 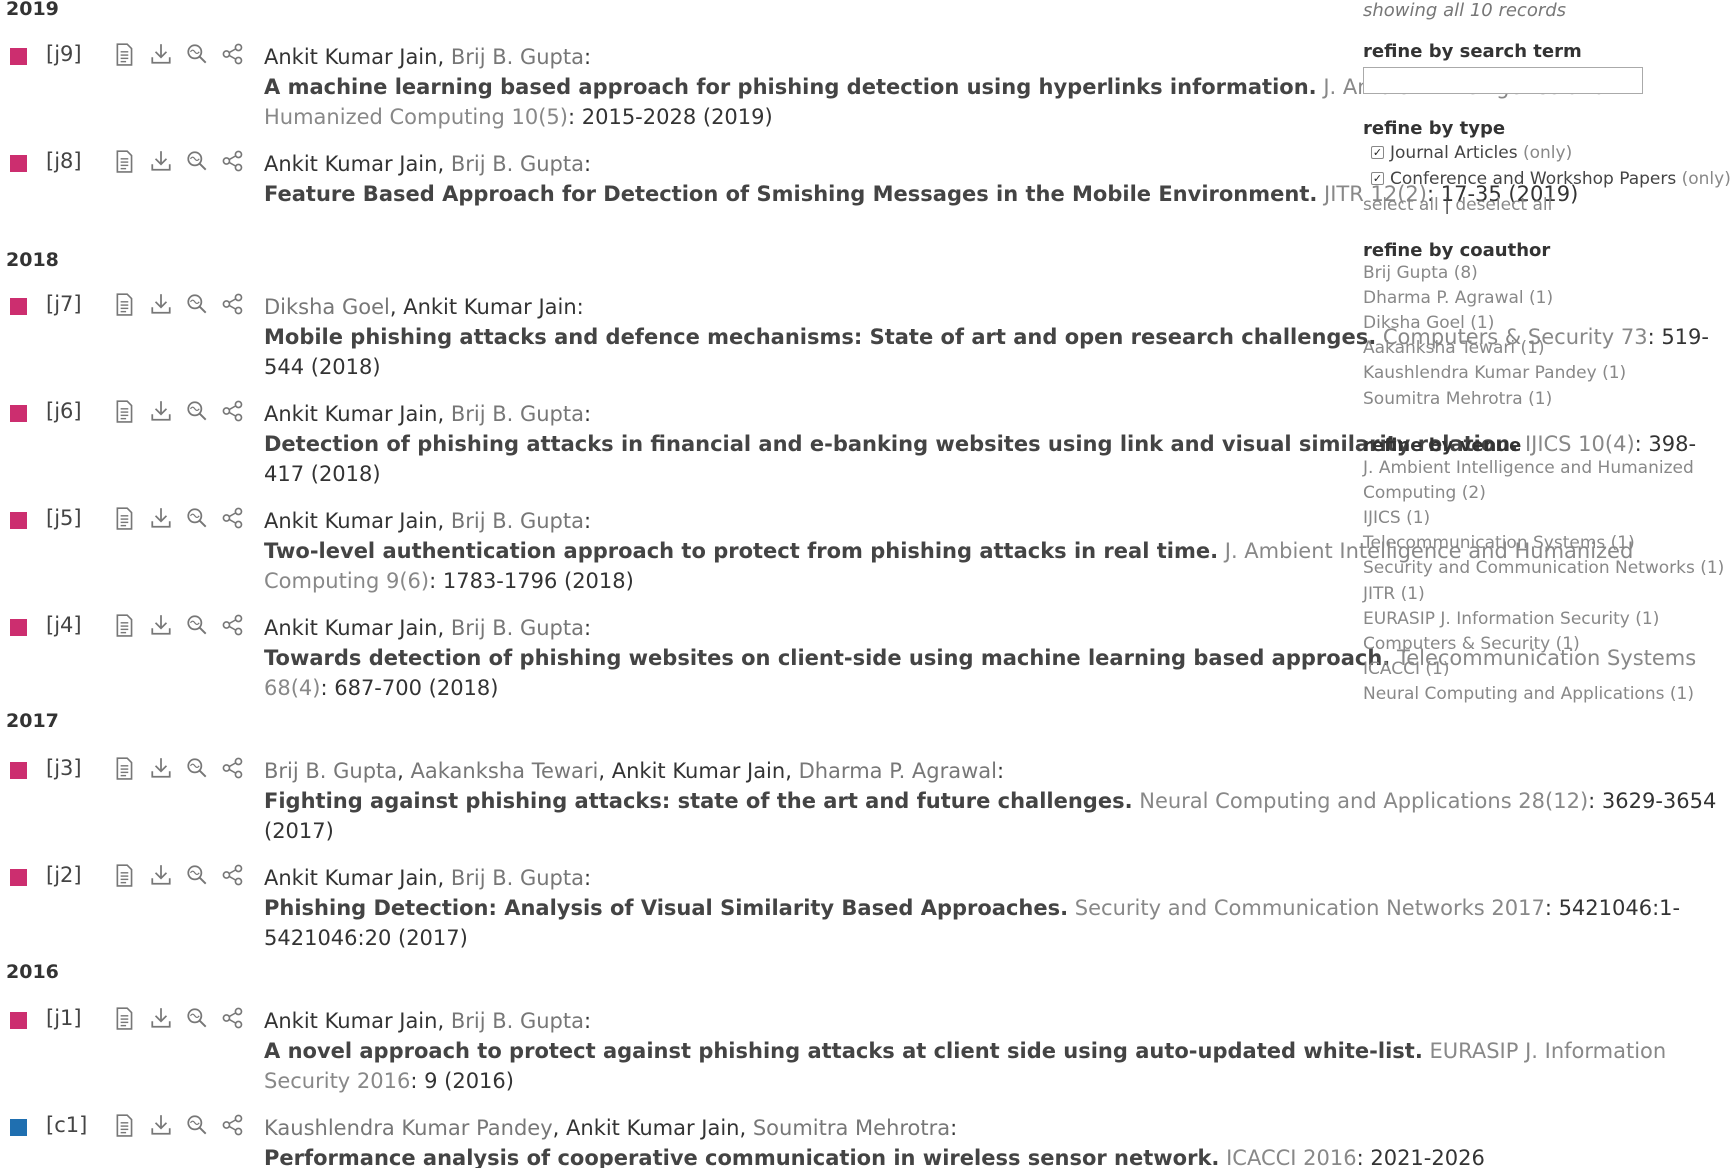 What do you see at coordinates (1396, 518) in the screenshot?
I see `venue-filter-link: IJICS (1)` at bounding box center [1396, 518].